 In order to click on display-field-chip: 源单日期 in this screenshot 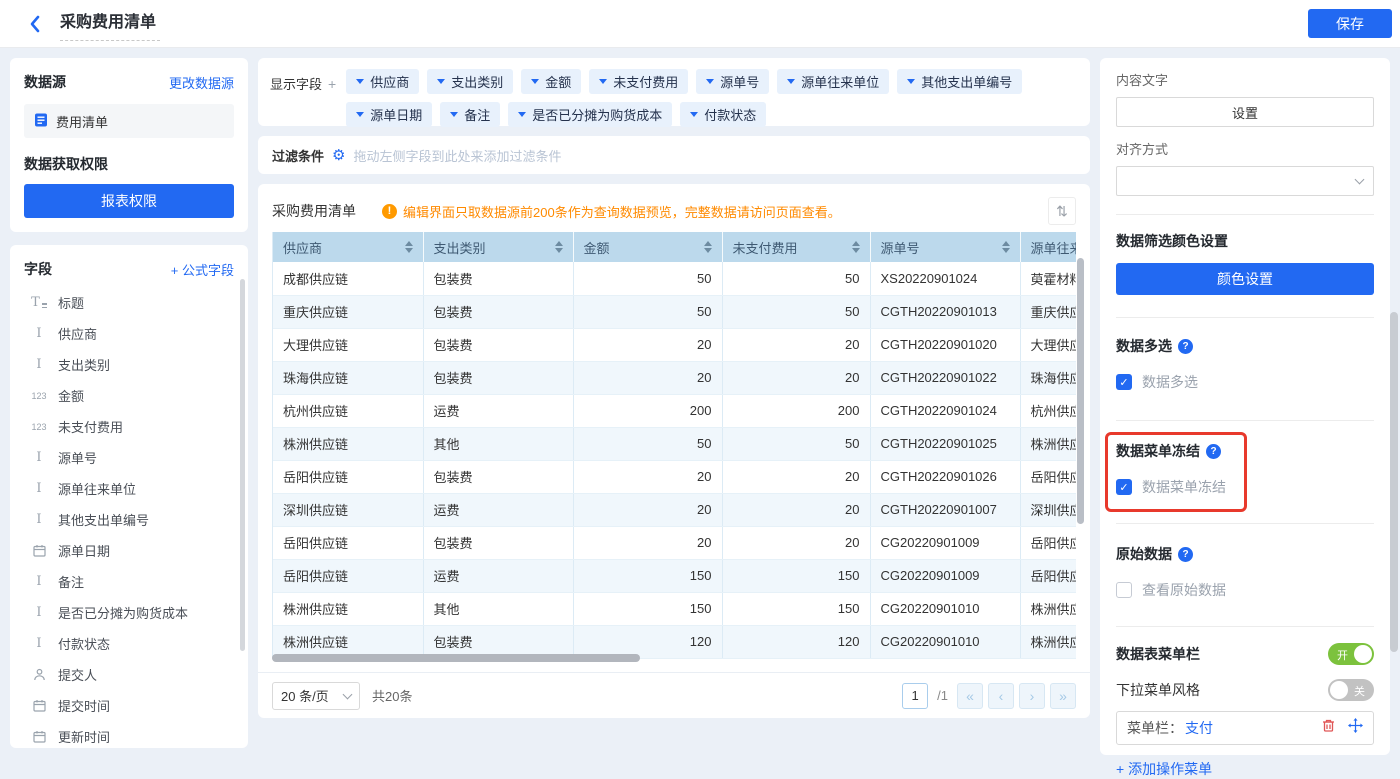, I will do `click(389, 114)`.